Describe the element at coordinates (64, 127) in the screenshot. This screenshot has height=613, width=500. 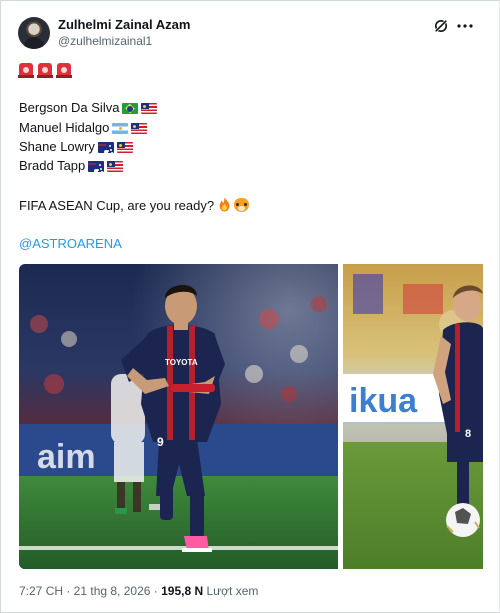
I see `player-name: Manuel Hidalgo` at that location.